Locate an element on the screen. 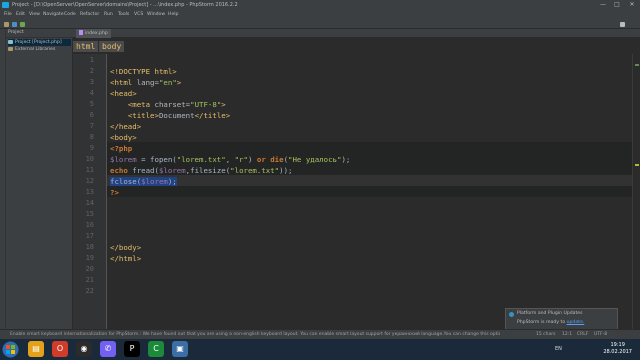 The width and height of the screenshot is (640, 360). code-token: "lorem.txt" is located at coordinates (201, 159).